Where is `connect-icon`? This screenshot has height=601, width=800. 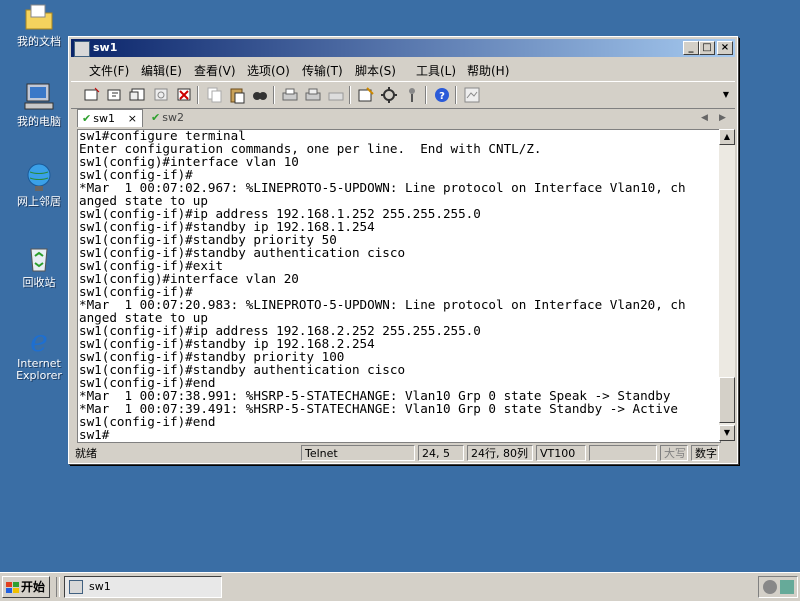 connect-icon is located at coordinates (92, 95).